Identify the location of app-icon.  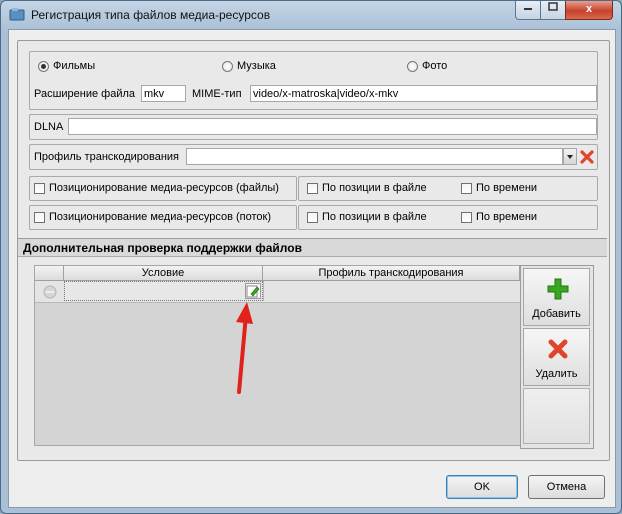
(17, 14).